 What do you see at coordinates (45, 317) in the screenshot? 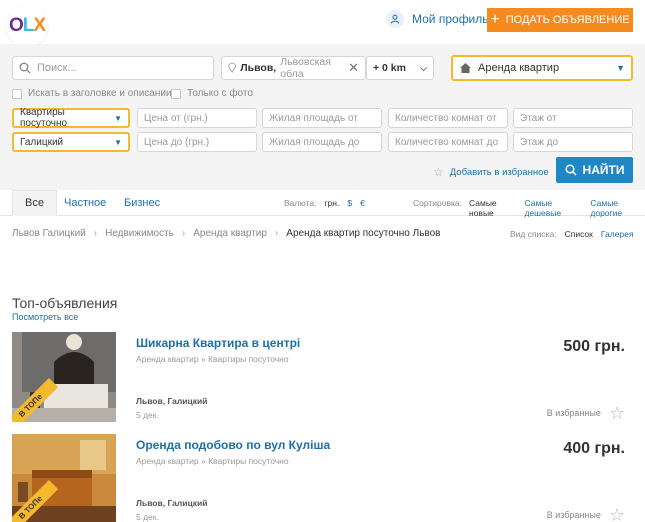
I see `see-all-link: Посмотреть все` at bounding box center [45, 317].